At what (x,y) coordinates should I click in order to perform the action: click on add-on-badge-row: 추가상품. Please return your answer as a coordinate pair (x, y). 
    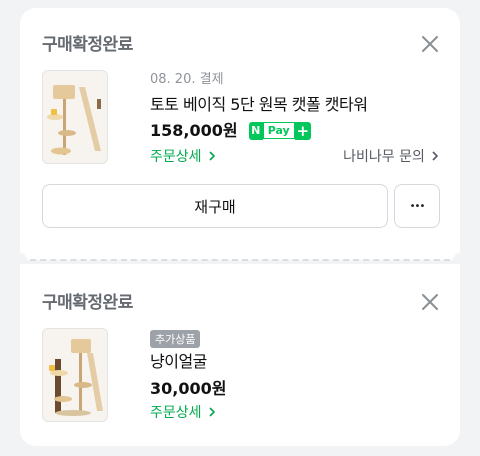
    Looking at the image, I should click on (175, 338).